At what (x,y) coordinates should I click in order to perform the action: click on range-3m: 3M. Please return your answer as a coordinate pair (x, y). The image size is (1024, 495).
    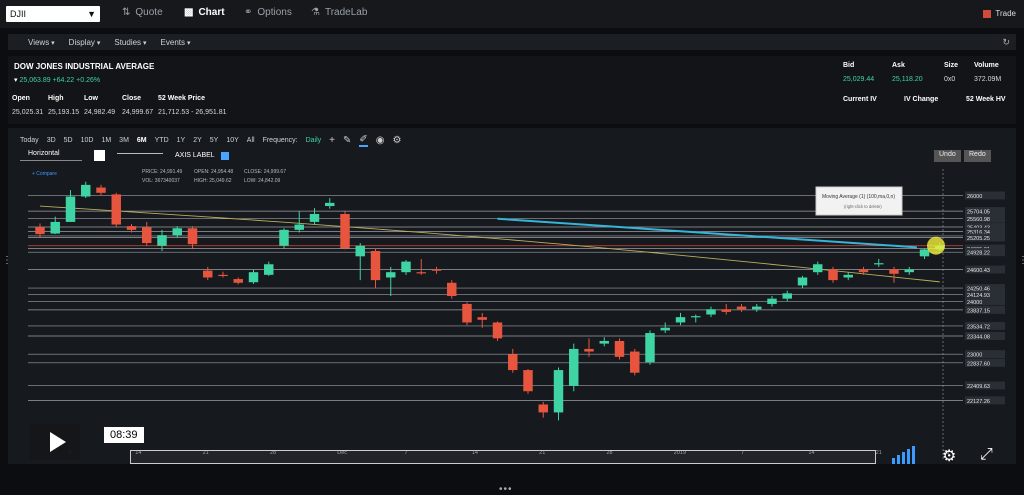
    Looking at the image, I should click on (124, 140).